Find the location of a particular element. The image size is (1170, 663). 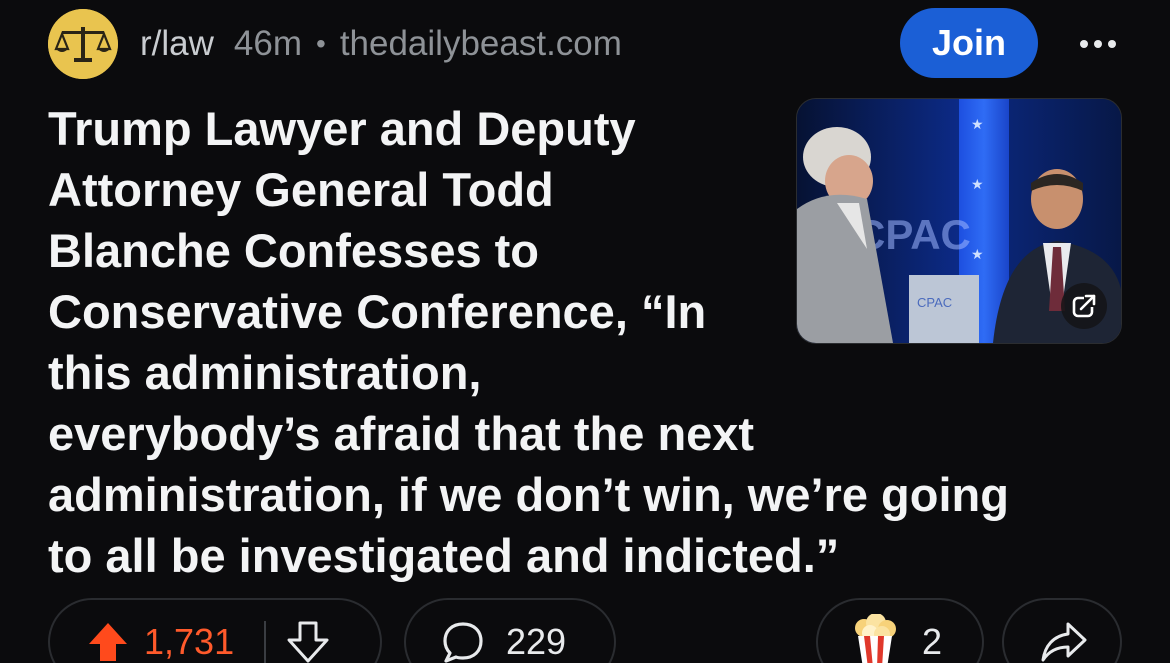

post-action-bar: 1,731 229 2 is located at coordinates (585, 630).